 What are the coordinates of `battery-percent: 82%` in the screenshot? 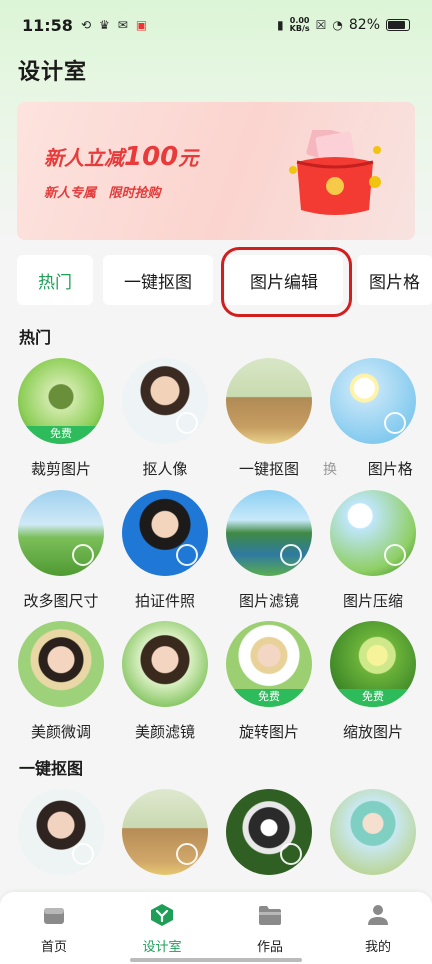 It's located at (364, 25).